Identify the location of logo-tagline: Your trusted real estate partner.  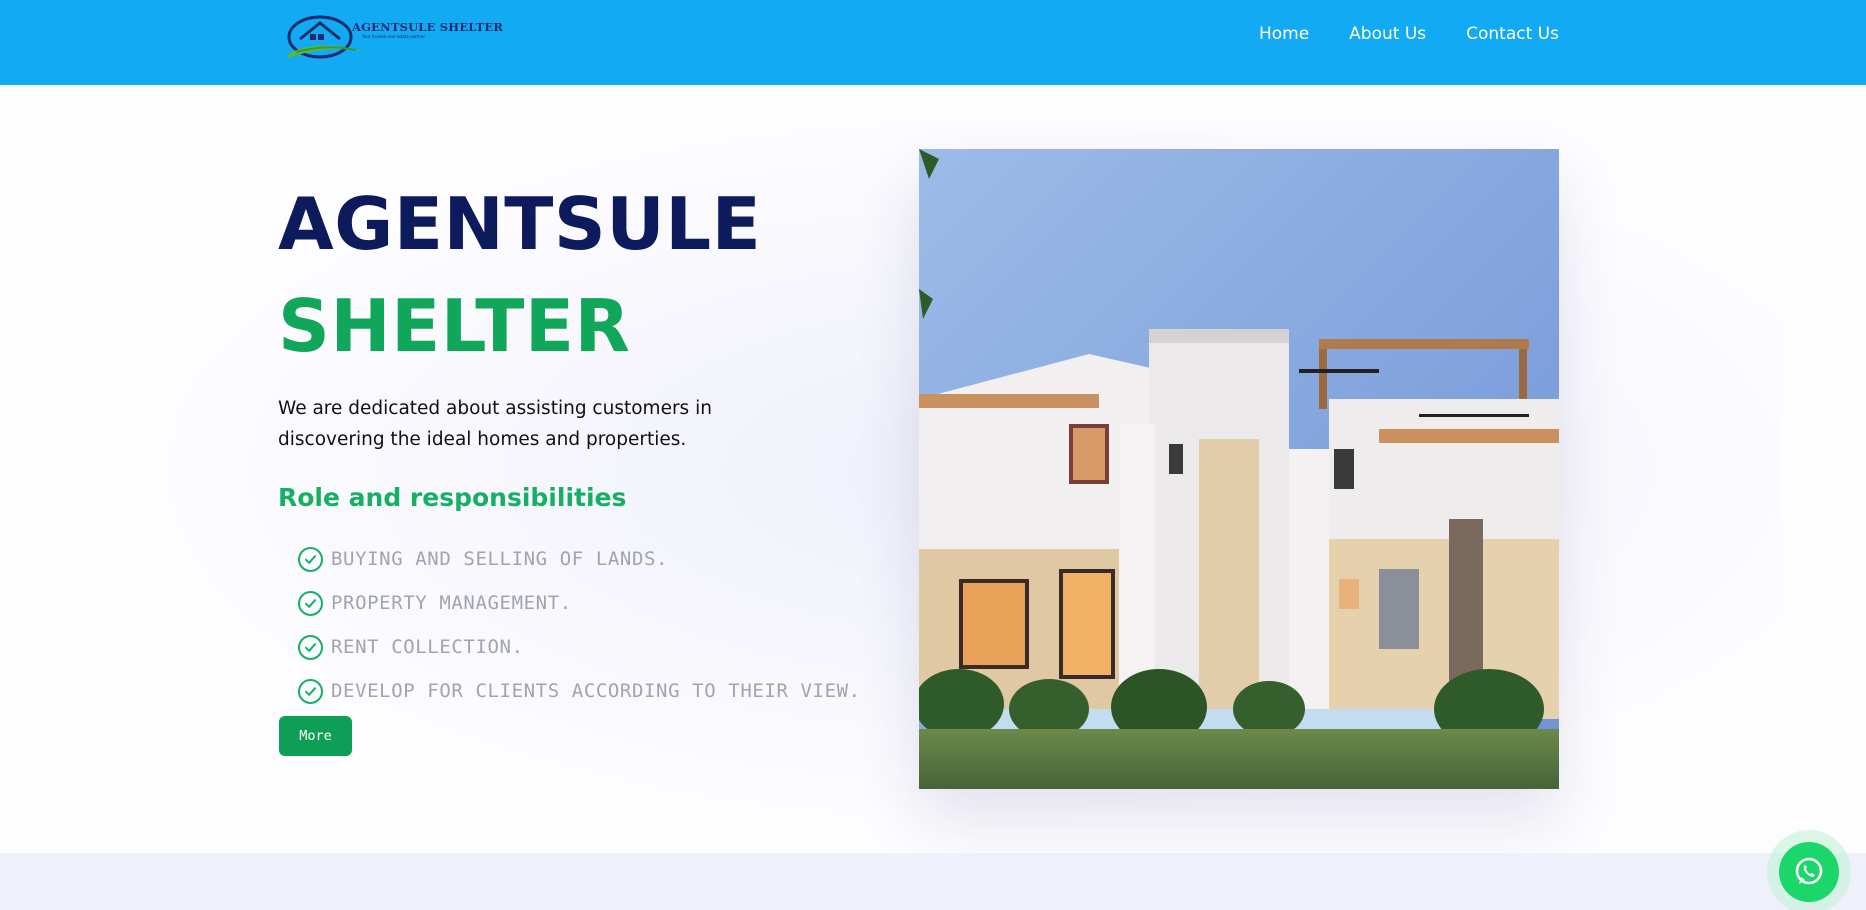
(394, 36).